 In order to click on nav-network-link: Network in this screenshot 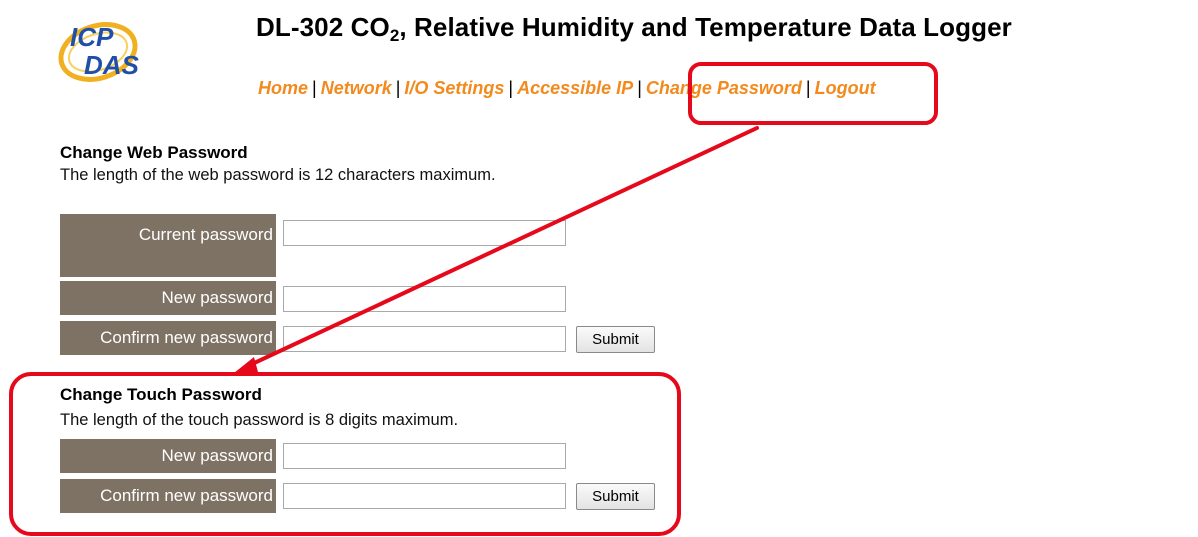, I will do `click(356, 88)`.